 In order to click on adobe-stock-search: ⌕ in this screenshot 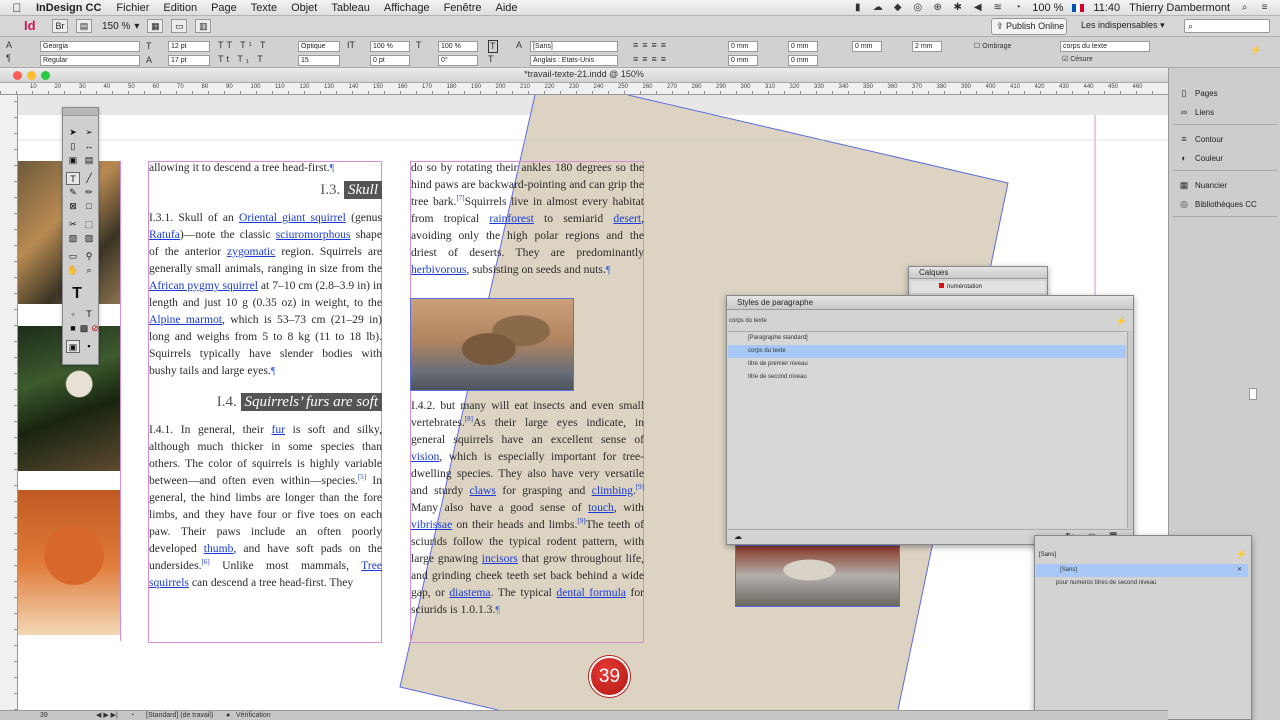, I will do `click(1227, 26)`.